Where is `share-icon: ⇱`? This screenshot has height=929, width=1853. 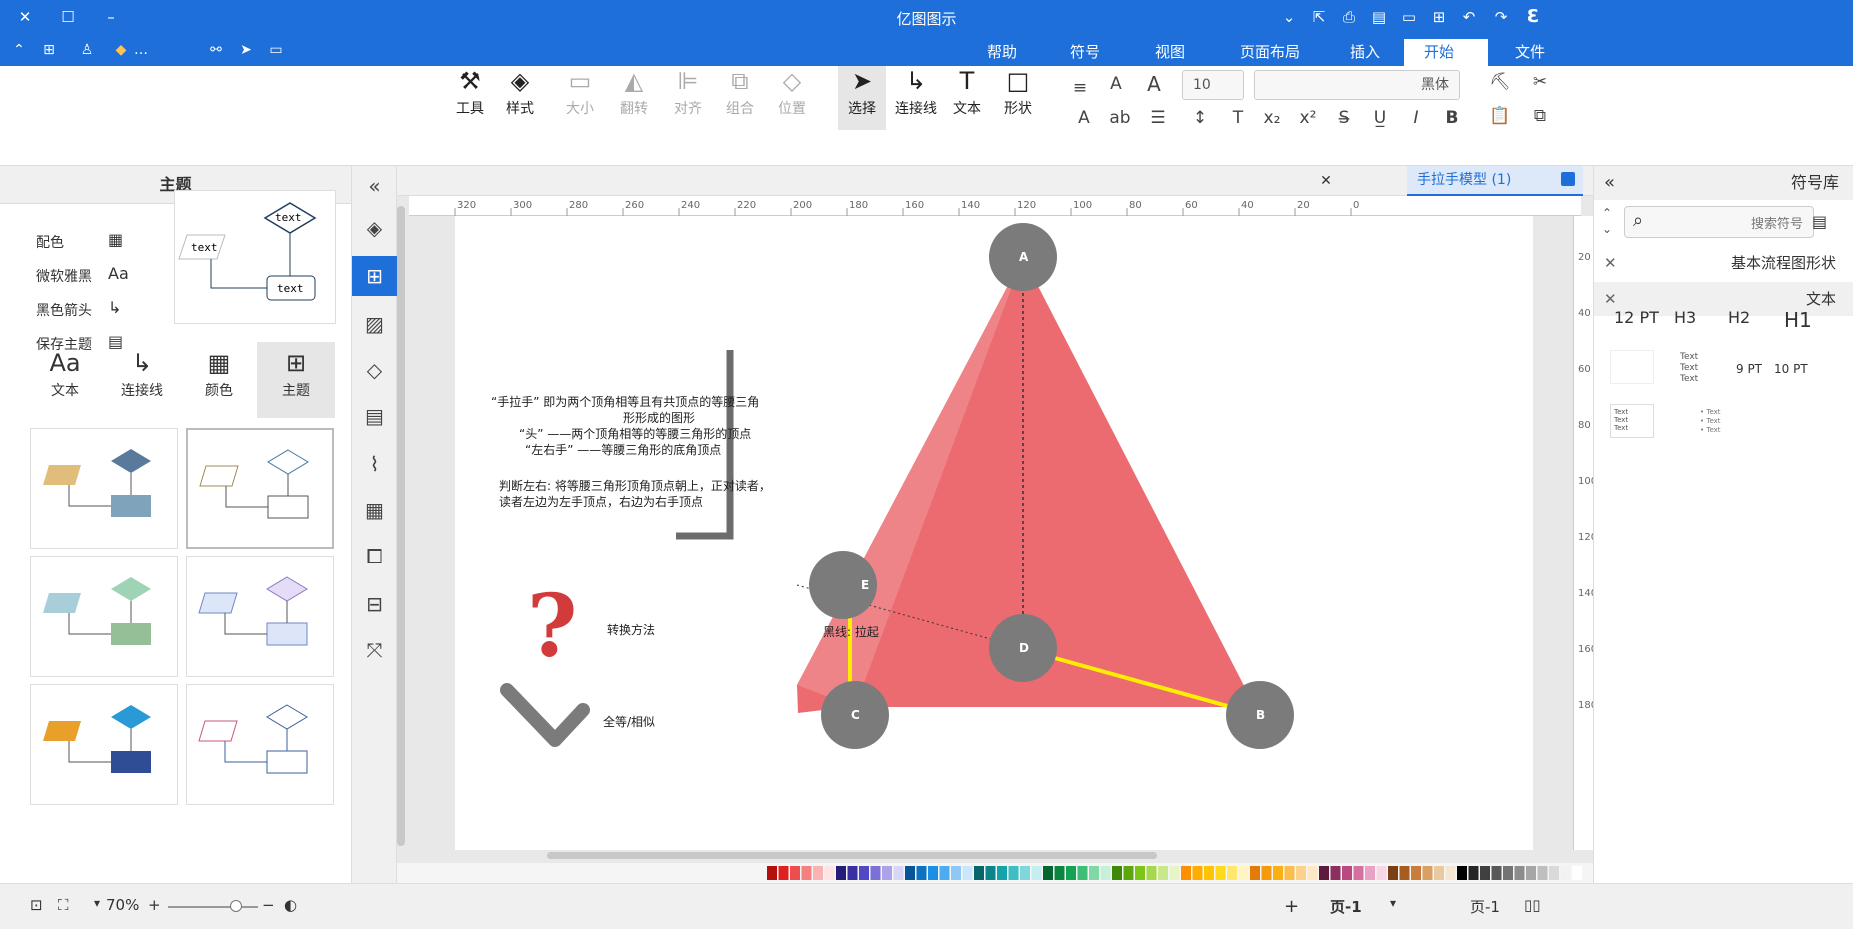 share-icon: ⇱ is located at coordinates (1319, 17).